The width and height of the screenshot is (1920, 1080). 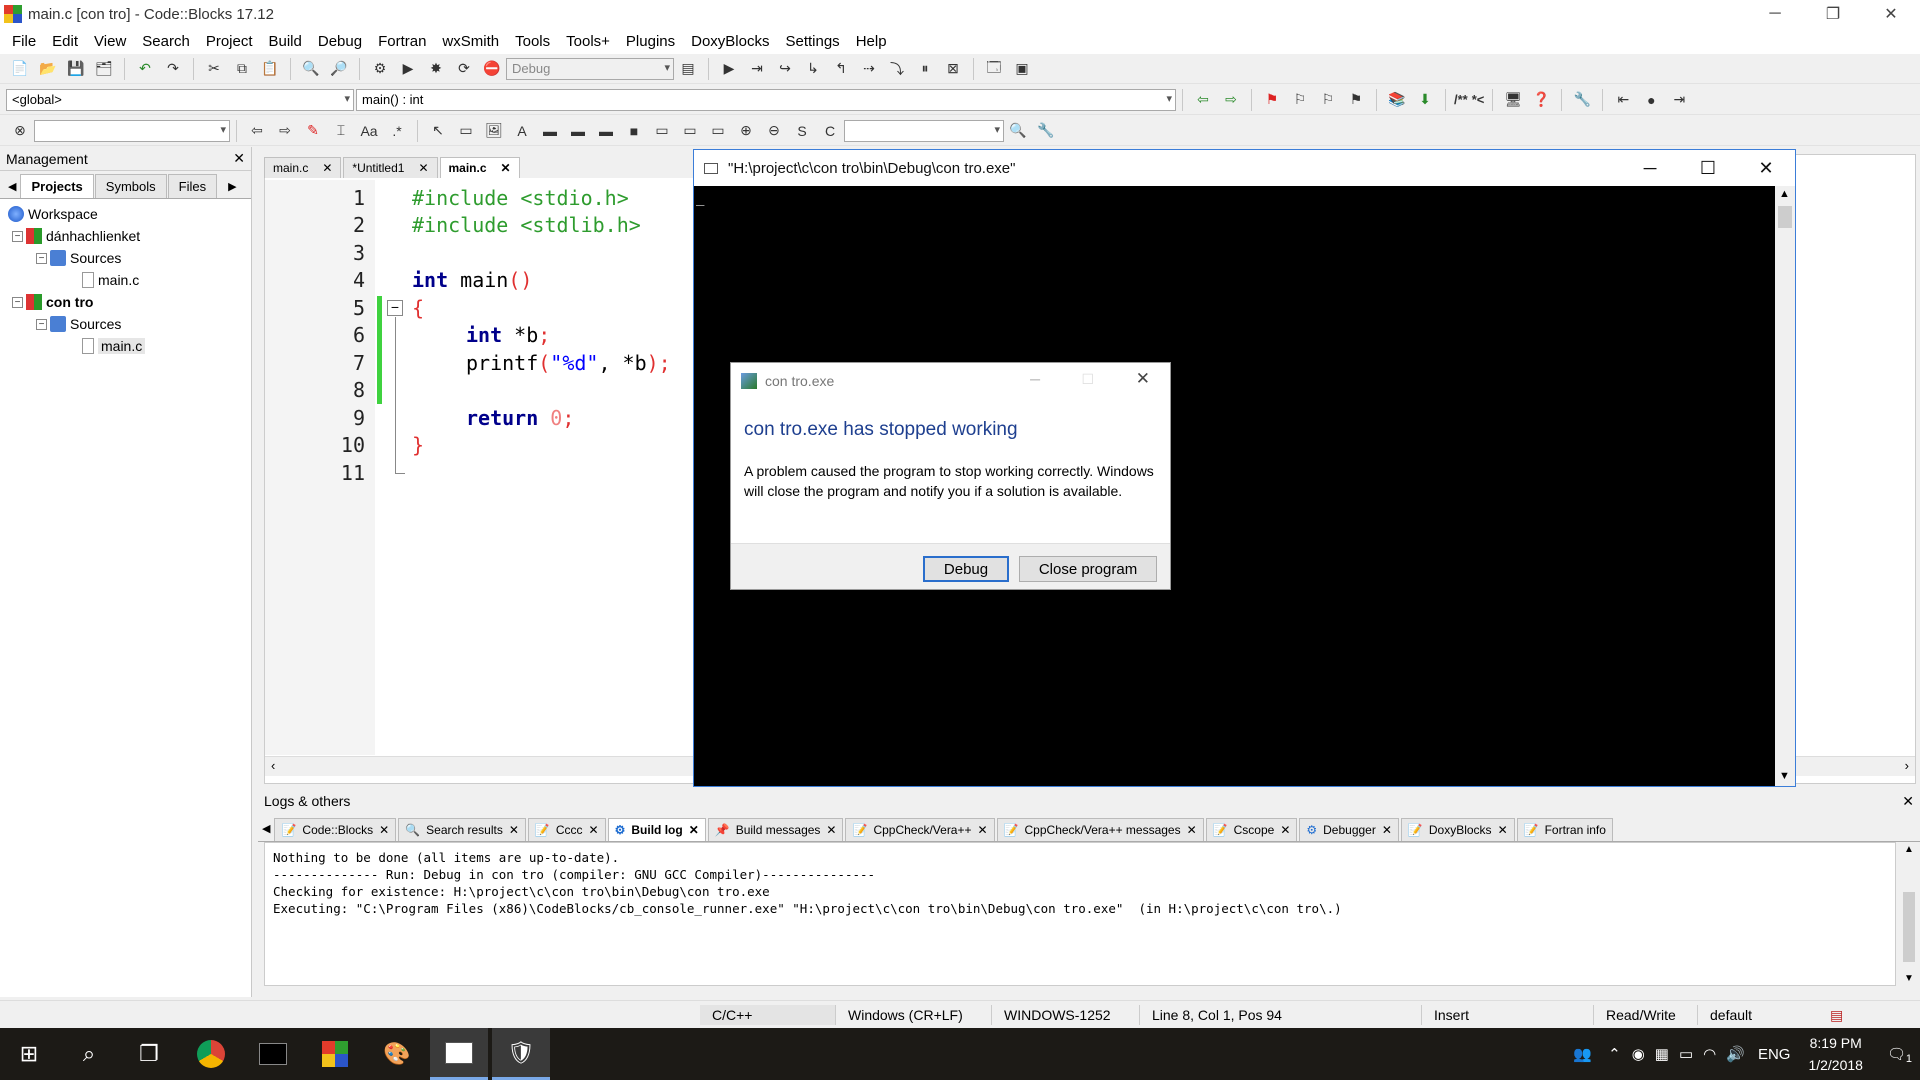 What do you see at coordinates (1356, 100) in the screenshot?
I see `clear-bookmarks-icon: ⚑` at bounding box center [1356, 100].